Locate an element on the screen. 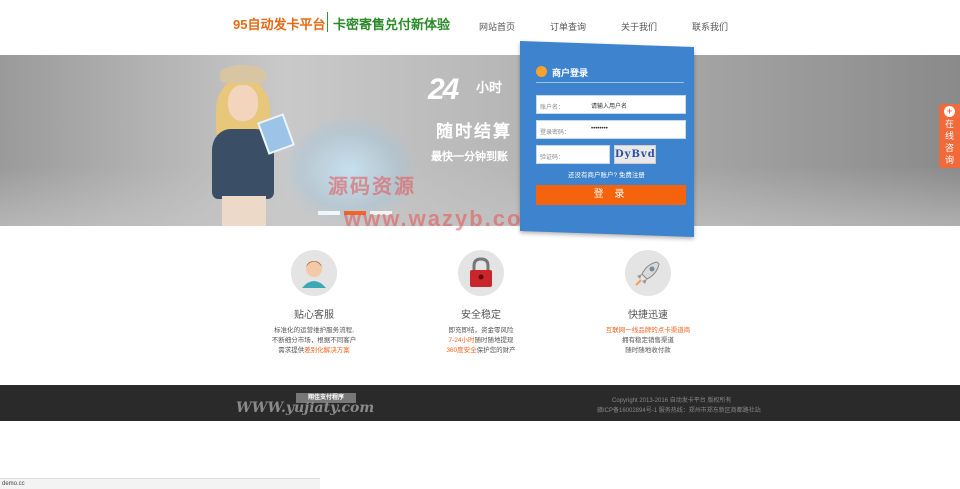  captcha-field: 验证码： is located at coordinates (573, 154).